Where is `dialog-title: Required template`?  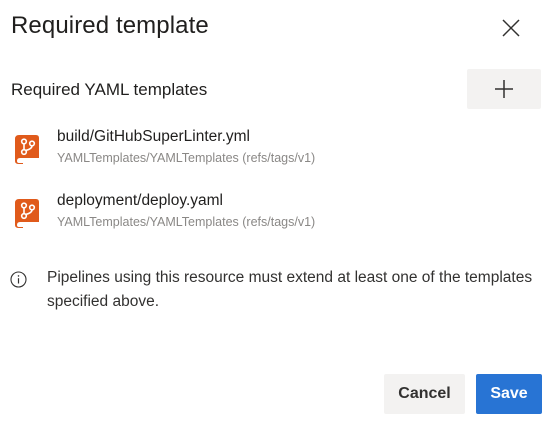
dialog-title: Required template is located at coordinates (110, 25).